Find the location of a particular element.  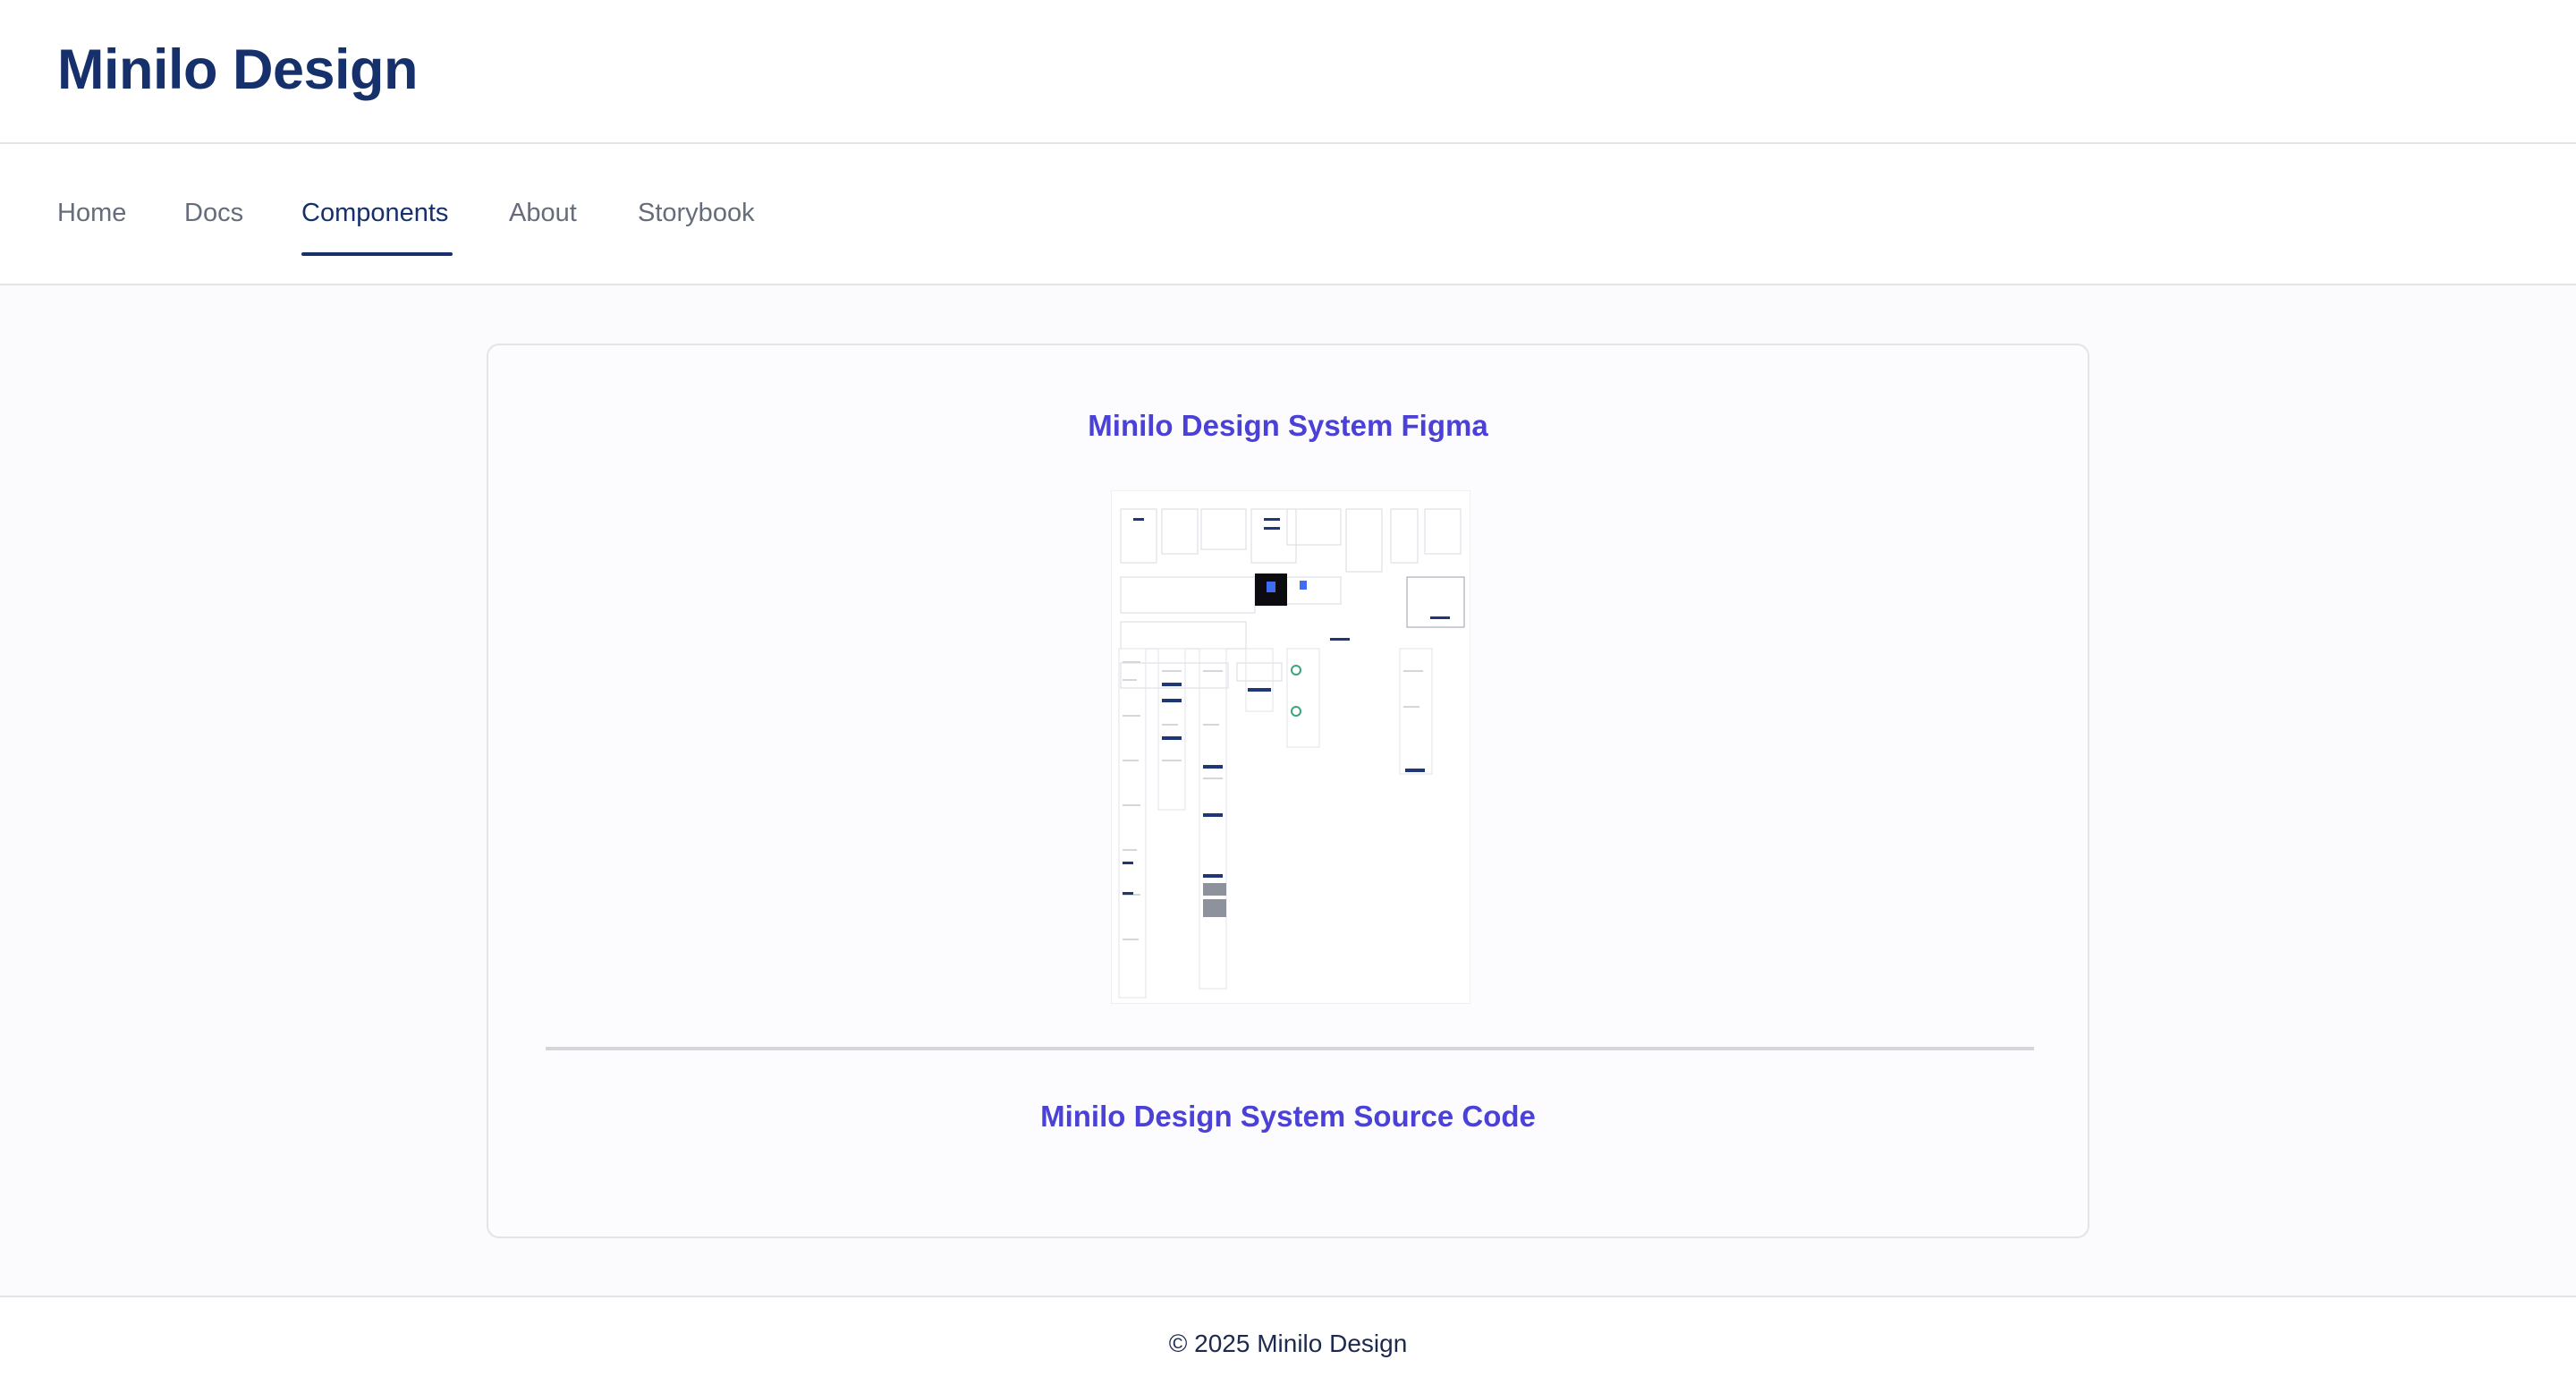

source-code-link: Minilo Design System Source Code is located at coordinates (1288, 1116).